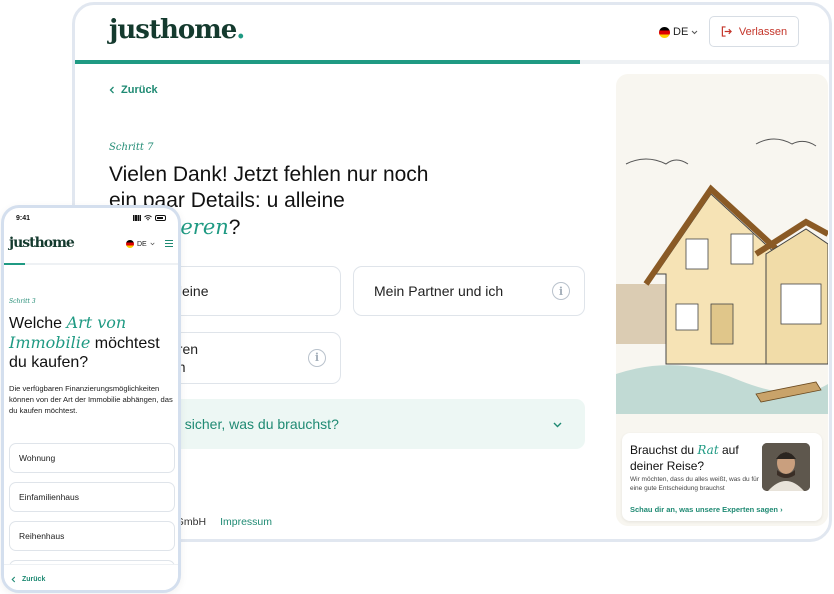  Describe the element at coordinates (246, 522) in the screenshot. I see `imprint-link: Impressum` at that location.